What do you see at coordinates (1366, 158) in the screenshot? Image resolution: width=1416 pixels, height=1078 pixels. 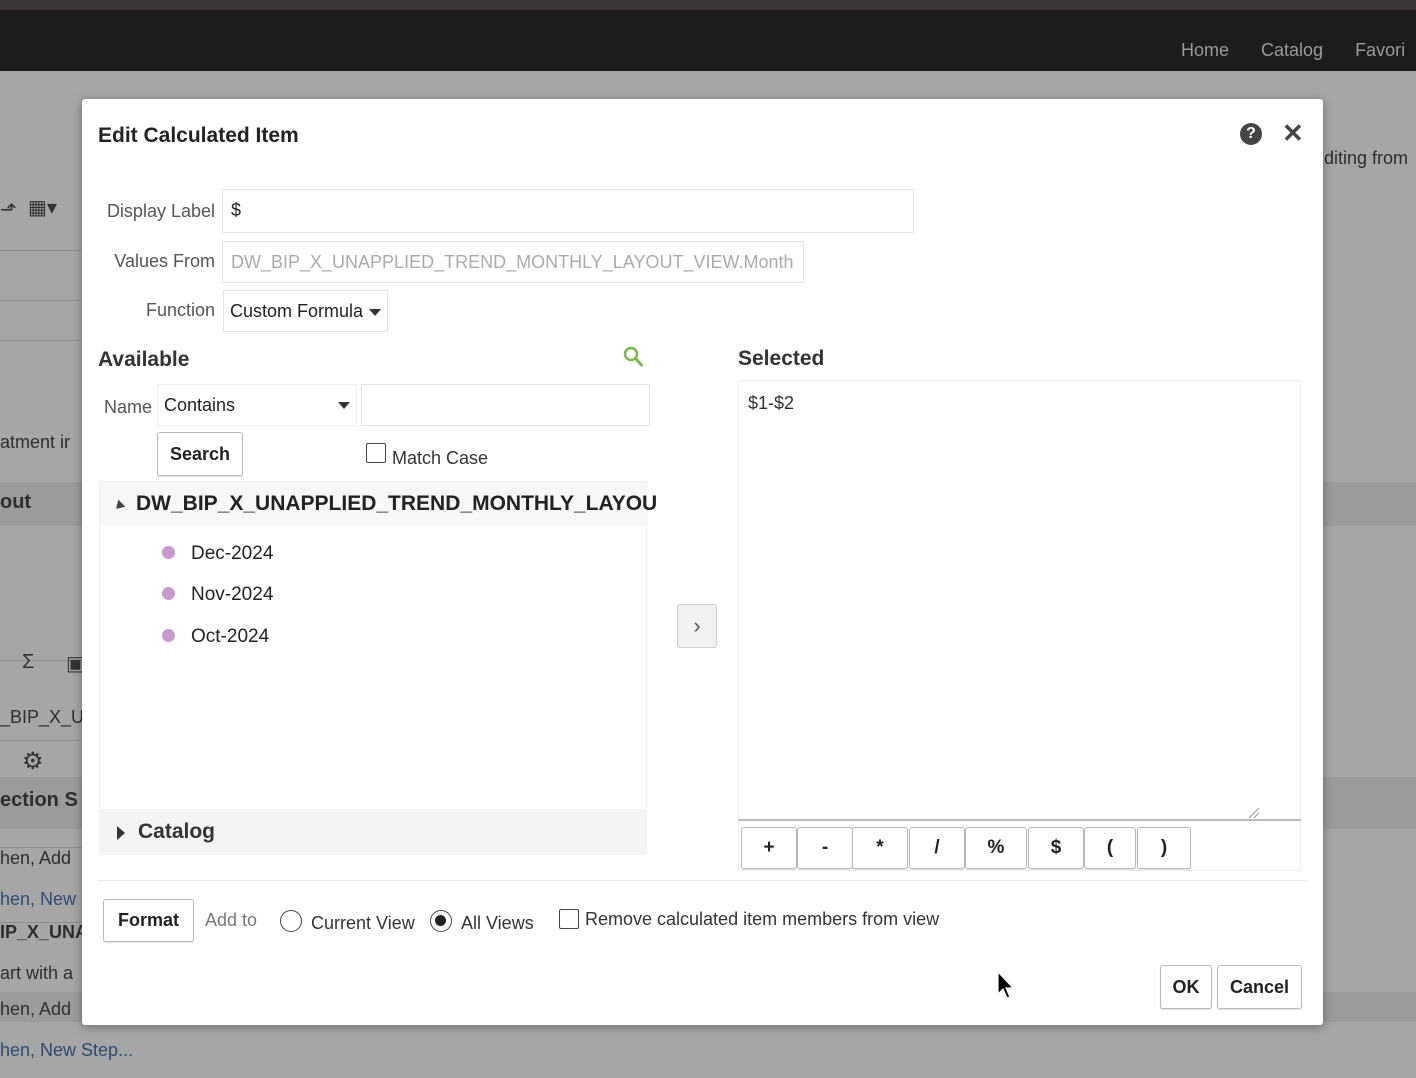 I see `bg-text: diting from` at bounding box center [1366, 158].